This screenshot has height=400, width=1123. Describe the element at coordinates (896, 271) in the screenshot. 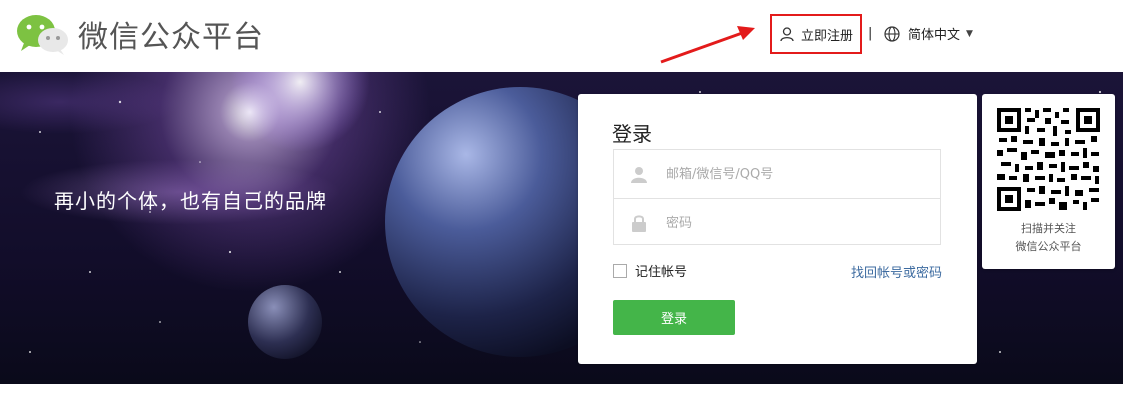

I see `forgot-link: 找回帐号或密码` at that location.